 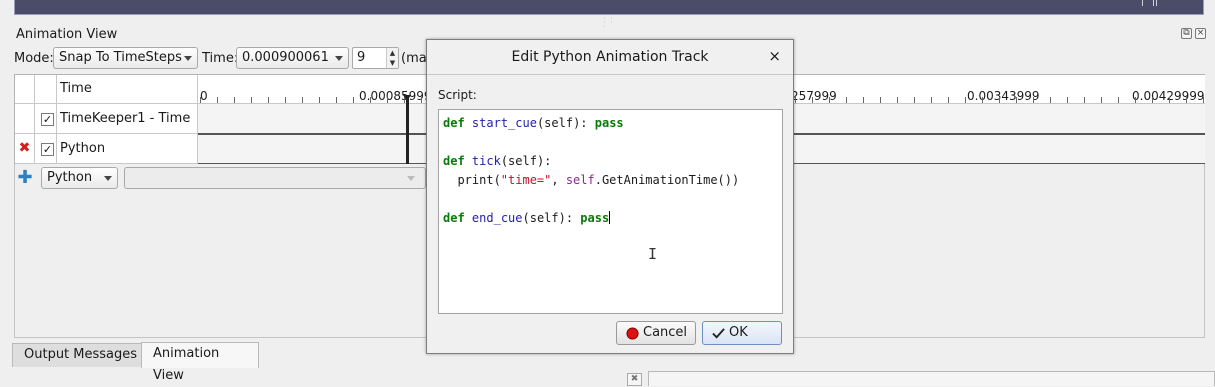 What do you see at coordinates (120, 57) in the screenshot?
I see `mode-select-value: Snap To TimeSteps` at bounding box center [120, 57].